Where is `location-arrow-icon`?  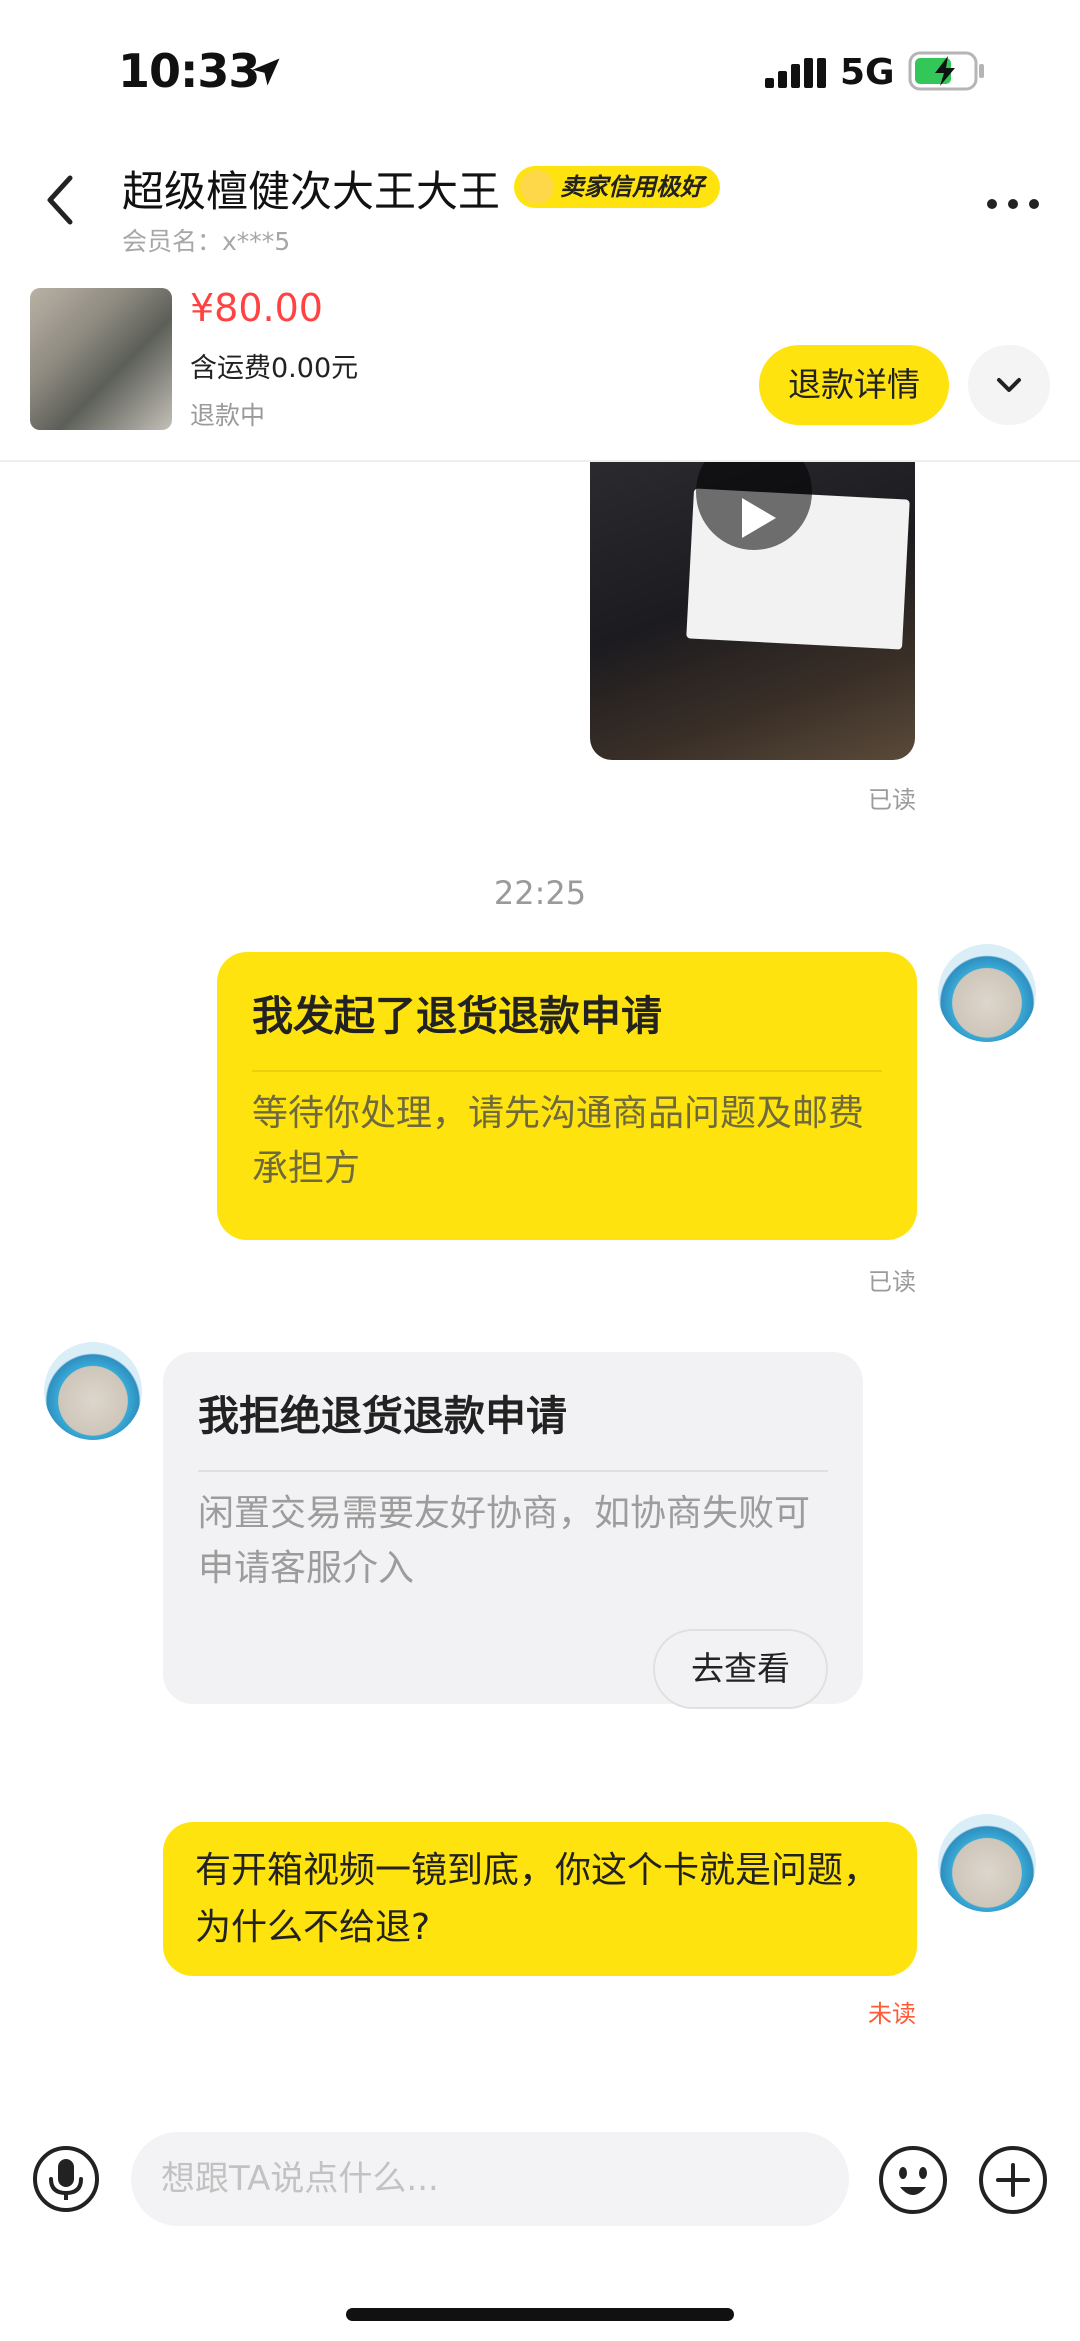 location-arrow-icon is located at coordinates (266, 72).